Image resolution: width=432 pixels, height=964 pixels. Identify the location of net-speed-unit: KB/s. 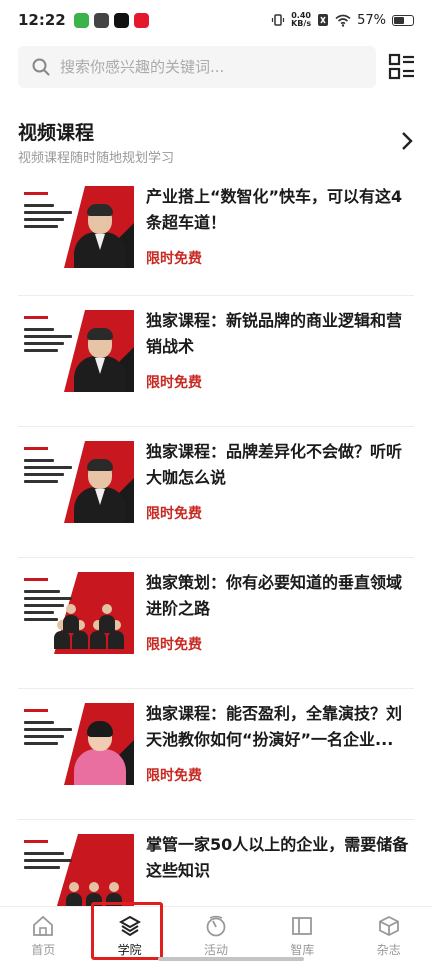
(301, 23).